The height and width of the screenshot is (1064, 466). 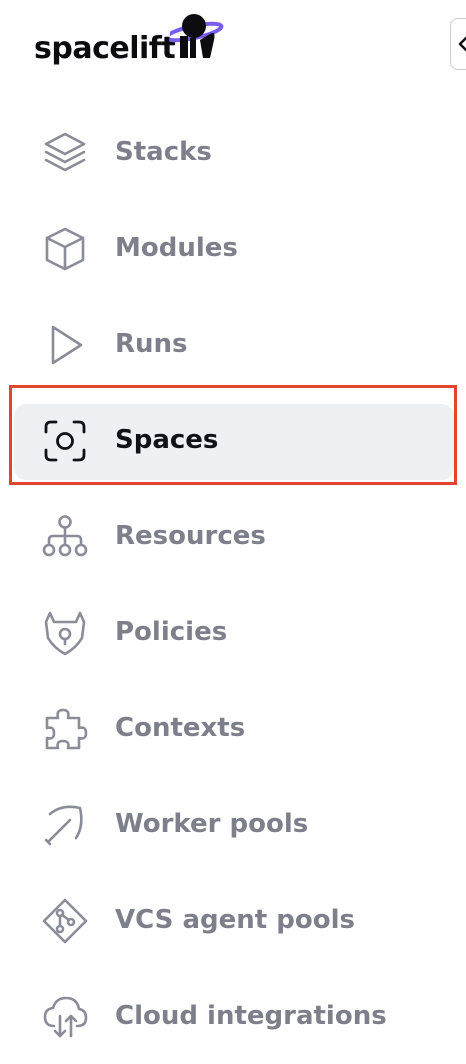 I want to click on puzzle-icon, so click(x=66, y=729).